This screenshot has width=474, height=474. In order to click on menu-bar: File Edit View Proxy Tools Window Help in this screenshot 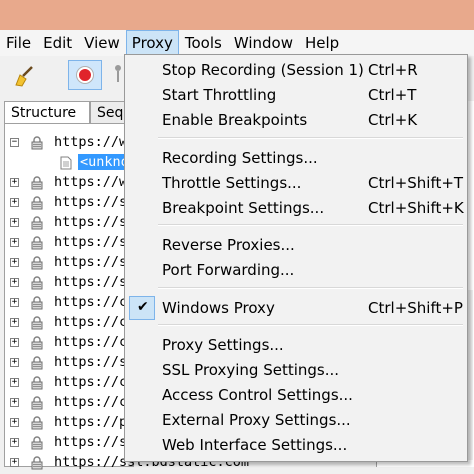, I will do `click(237, 43)`.